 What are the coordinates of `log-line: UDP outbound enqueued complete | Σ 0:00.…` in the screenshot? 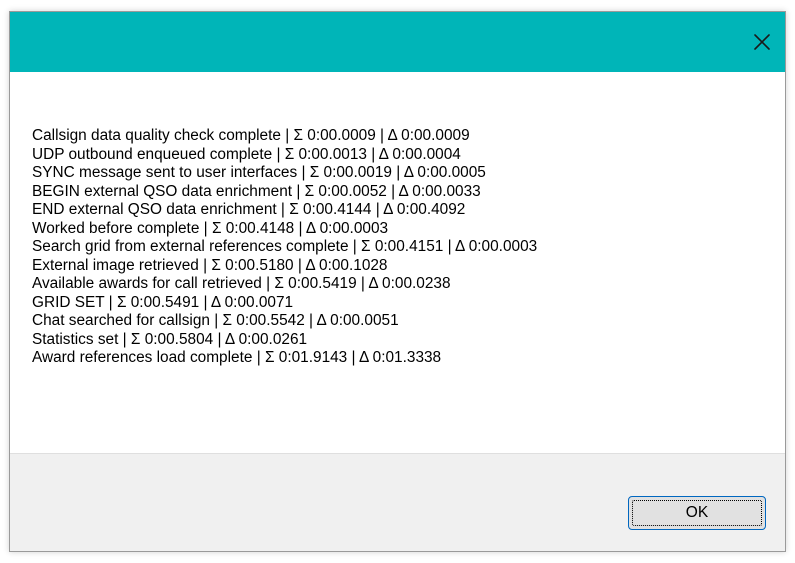 It's located at (246, 154).